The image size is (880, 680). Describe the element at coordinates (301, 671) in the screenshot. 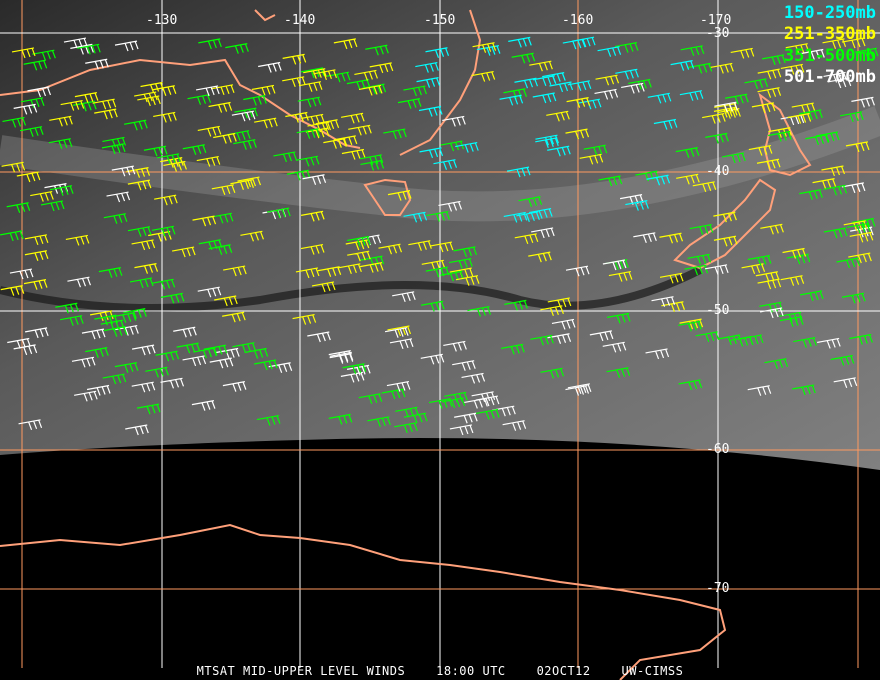

I see `caption-product: MTSAT MID-UPPER LEVEL WINDS` at that location.